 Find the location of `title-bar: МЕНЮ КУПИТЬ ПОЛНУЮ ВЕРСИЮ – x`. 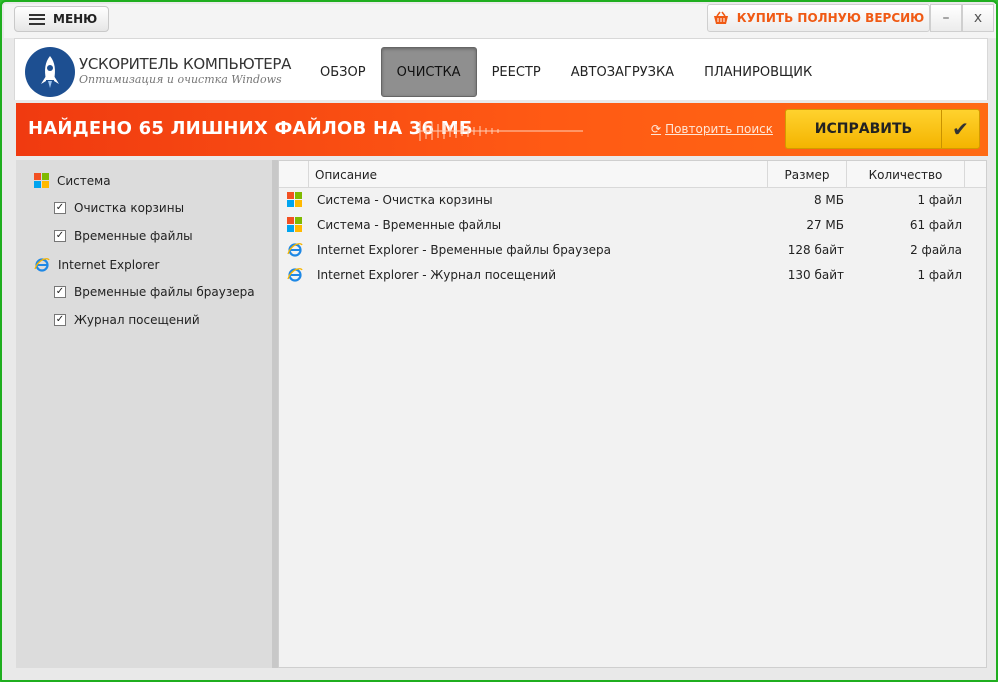

title-bar: МЕНЮ КУПИТЬ ПОЛНУЮ ВЕРСИЮ – x is located at coordinates (500, 21).